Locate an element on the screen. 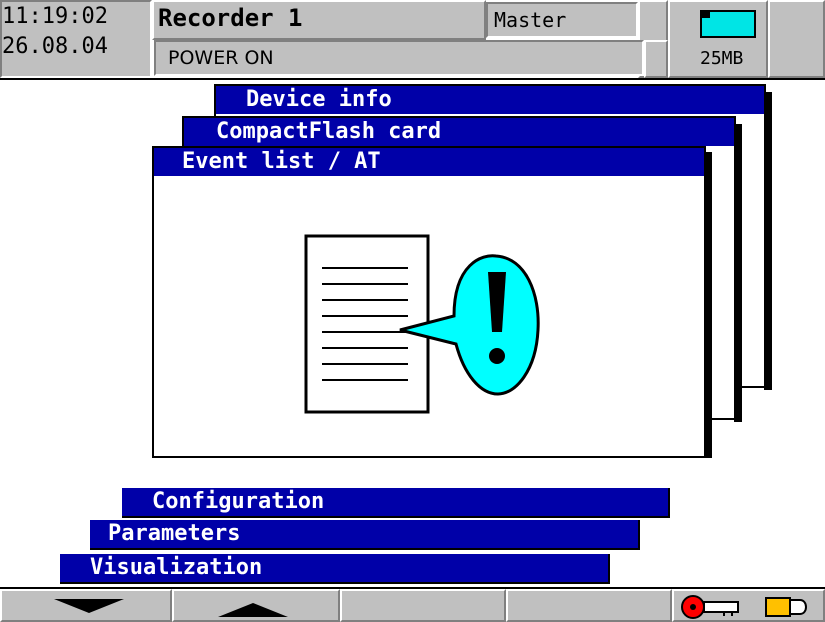 The height and width of the screenshot is (622, 825). arrow-up-icon is located at coordinates (253, 610).